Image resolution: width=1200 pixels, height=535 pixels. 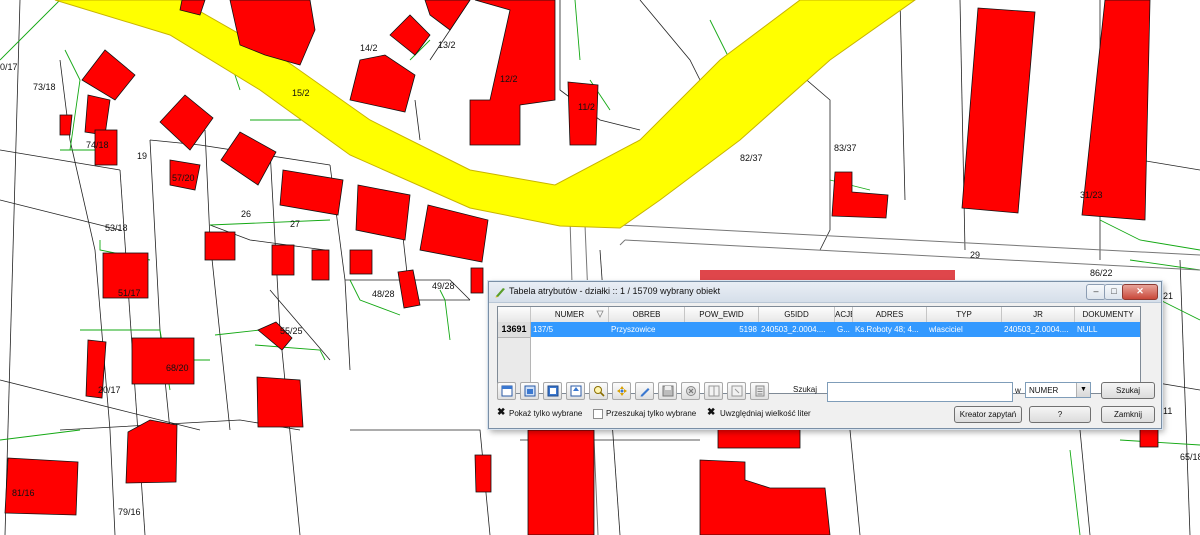 I want to click on parcel-label: 29, so click(x=975, y=255).